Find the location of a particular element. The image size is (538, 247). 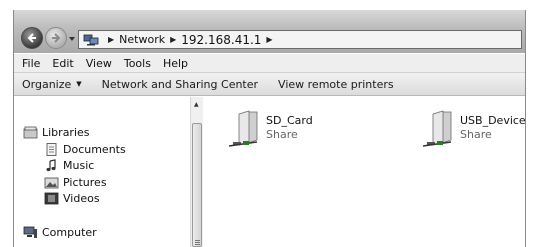

arrow-left-icon is located at coordinates (31, 38).